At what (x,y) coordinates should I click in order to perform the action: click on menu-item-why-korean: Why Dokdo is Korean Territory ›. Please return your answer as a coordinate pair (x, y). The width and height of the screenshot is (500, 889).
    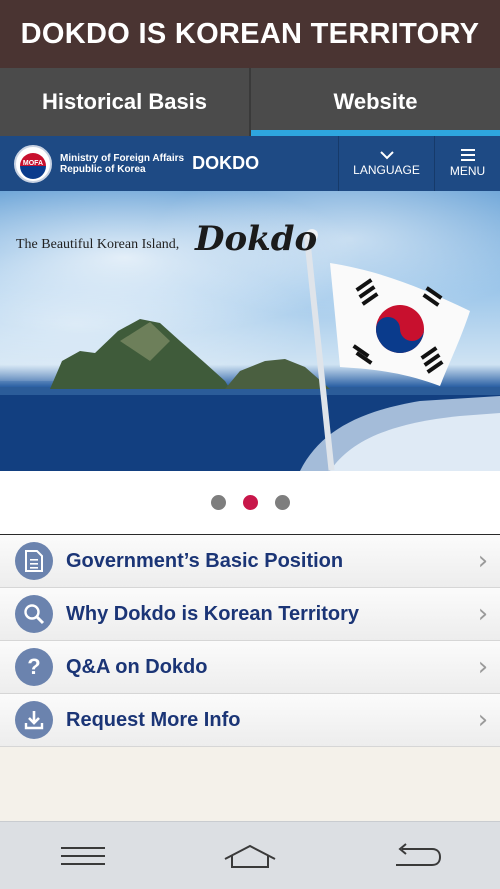
    Looking at the image, I should click on (250, 614).